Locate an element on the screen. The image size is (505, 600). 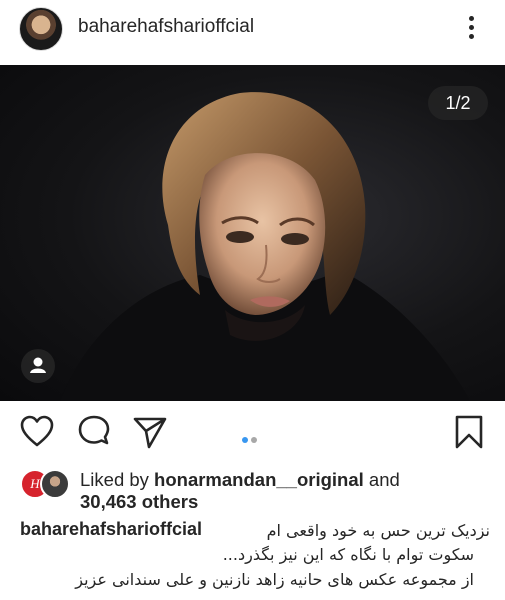
likes-count-link: 30,463 others is located at coordinates (139, 501).